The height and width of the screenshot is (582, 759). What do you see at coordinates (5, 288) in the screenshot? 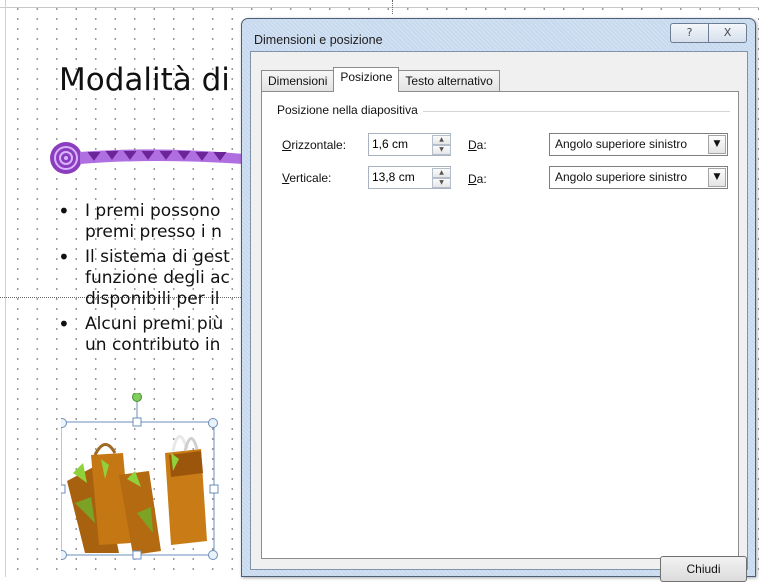
I see `slide-edge-left` at bounding box center [5, 288].